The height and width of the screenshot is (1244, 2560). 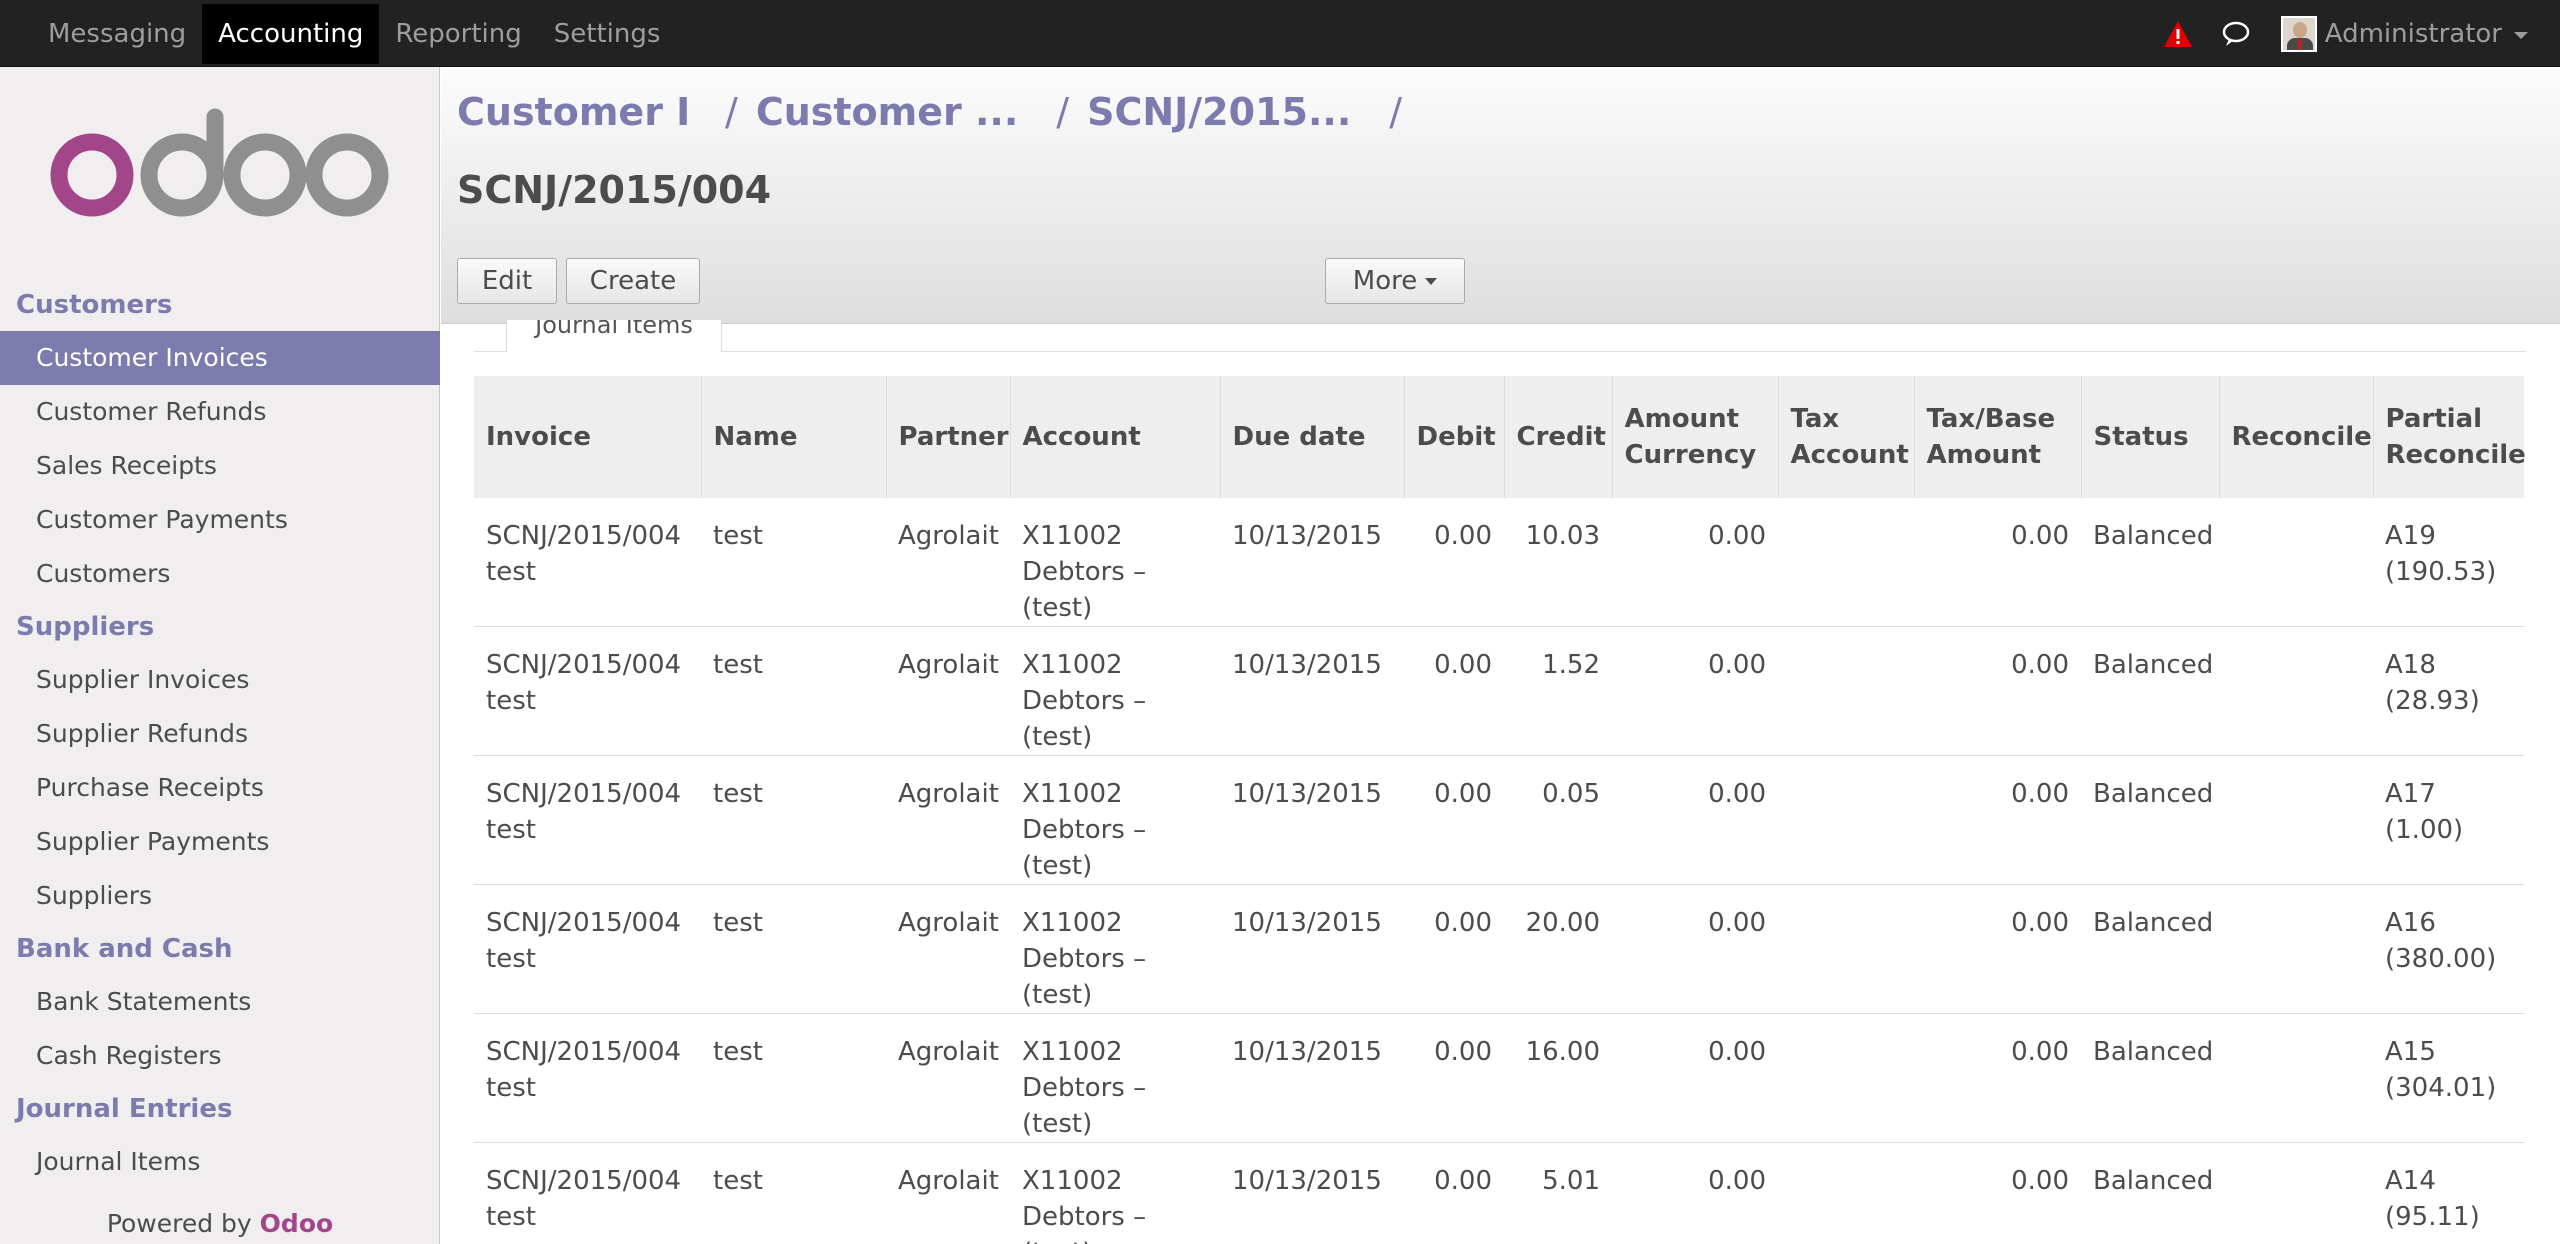 I want to click on cell-credit: 0.05, so click(x=1558, y=820).